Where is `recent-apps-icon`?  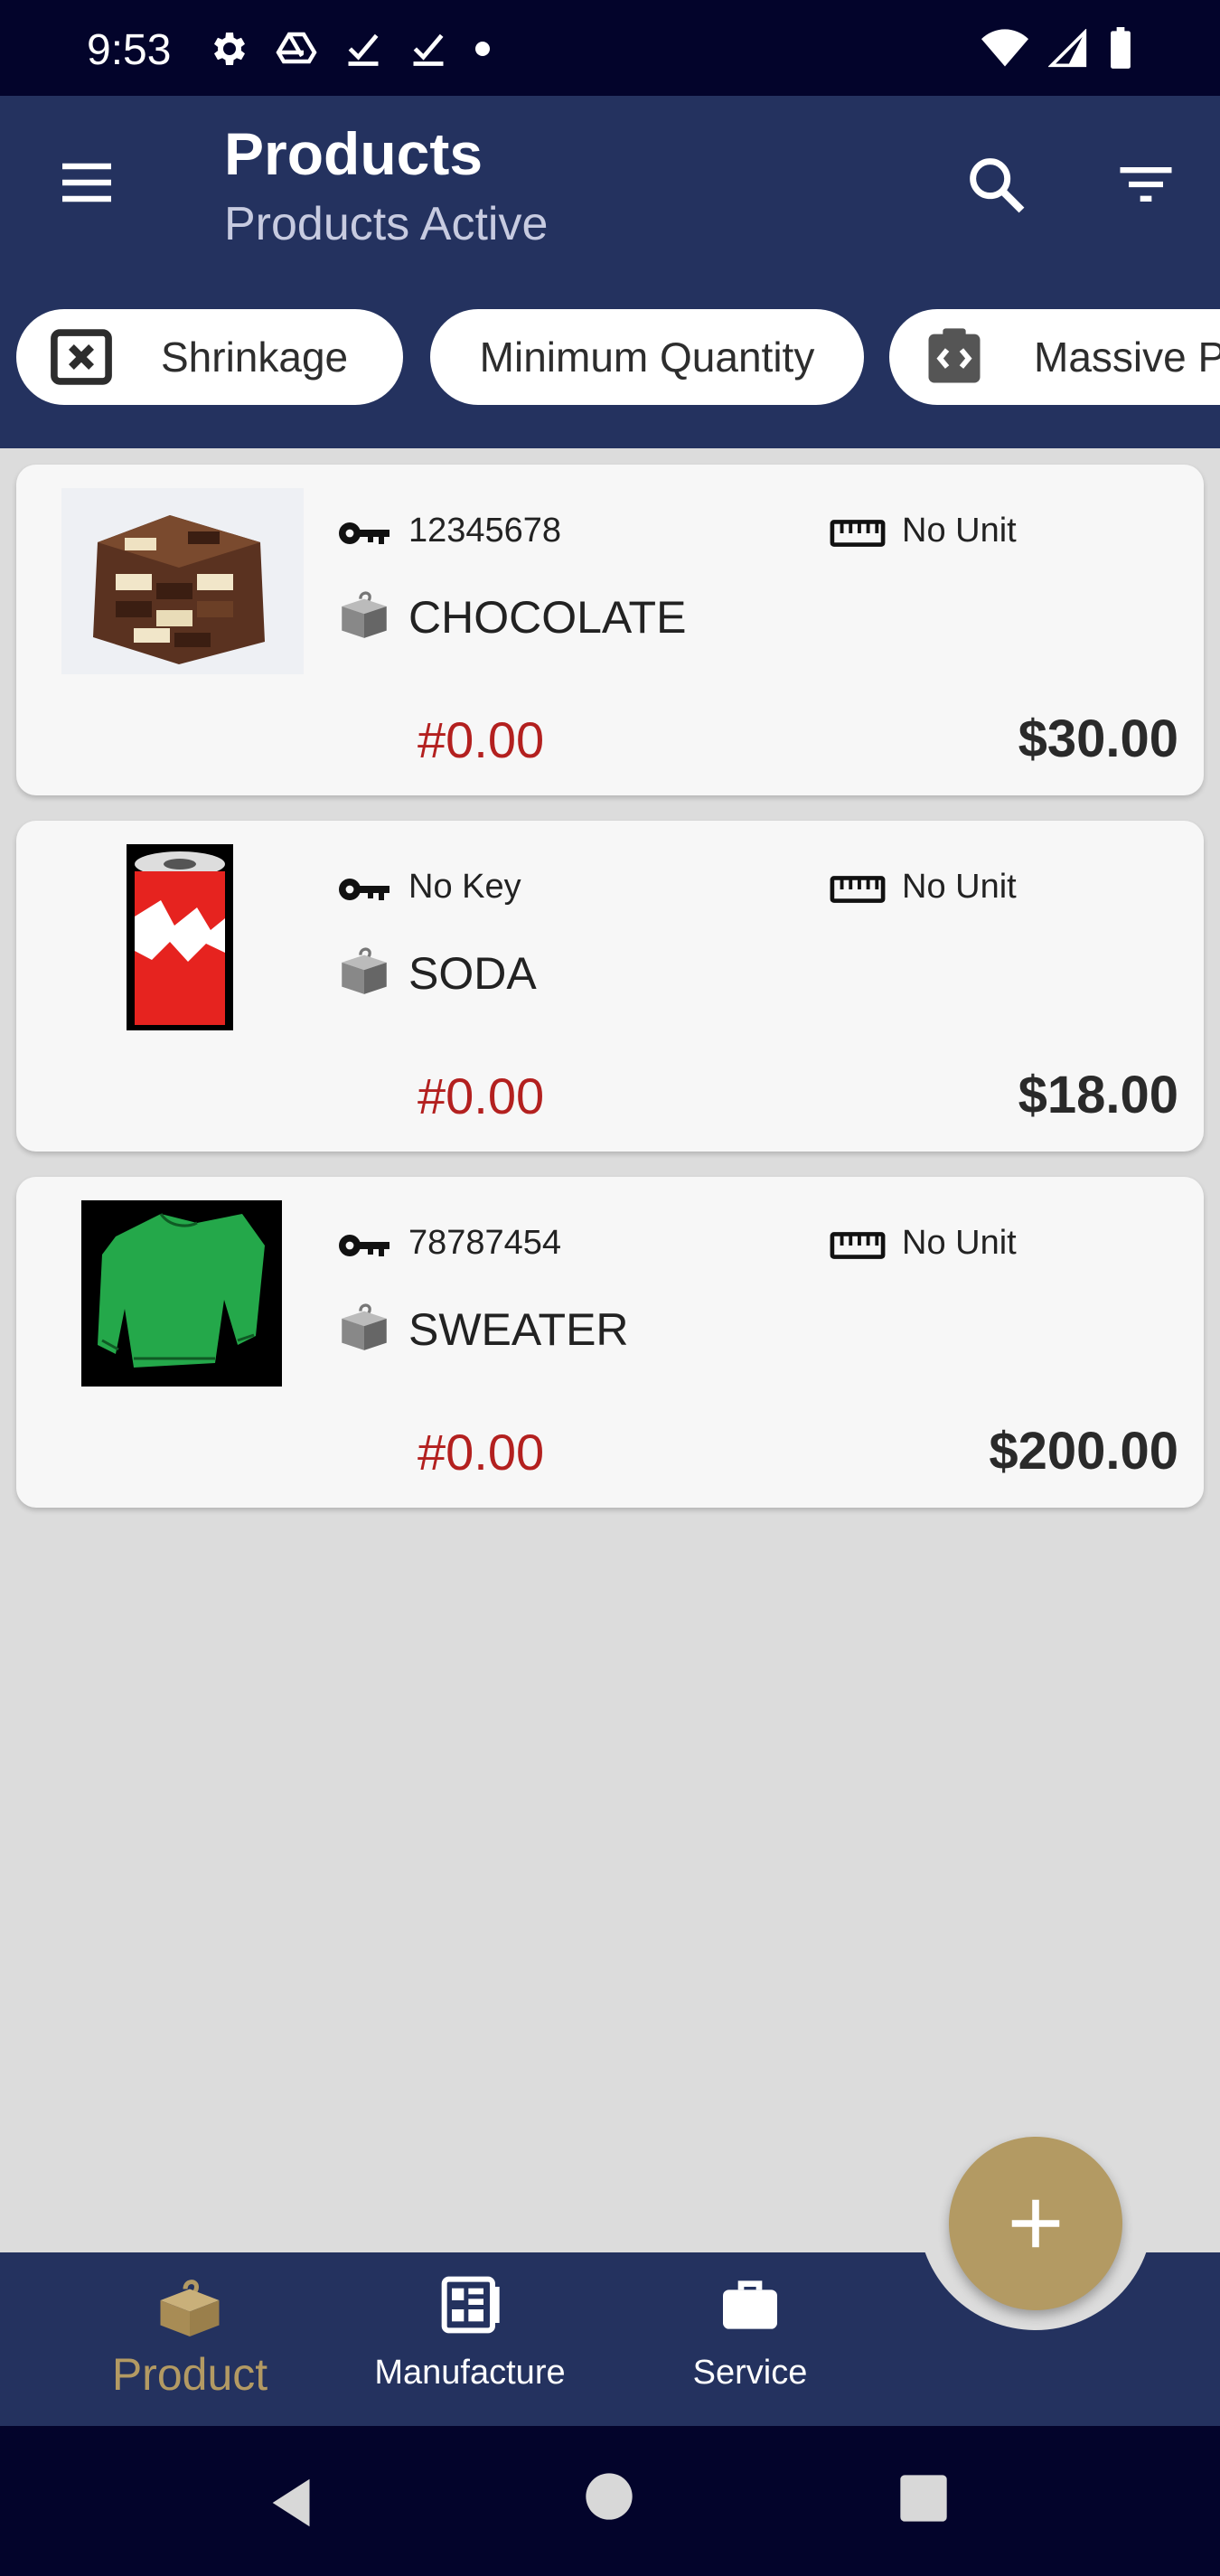 recent-apps-icon is located at coordinates (923, 2498).